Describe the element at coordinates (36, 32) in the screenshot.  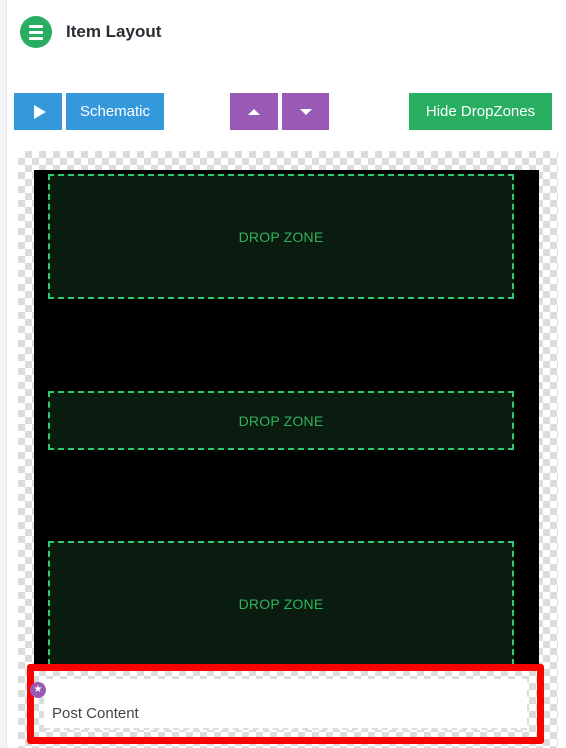
I see `hamburger-menu-icon` at that location.